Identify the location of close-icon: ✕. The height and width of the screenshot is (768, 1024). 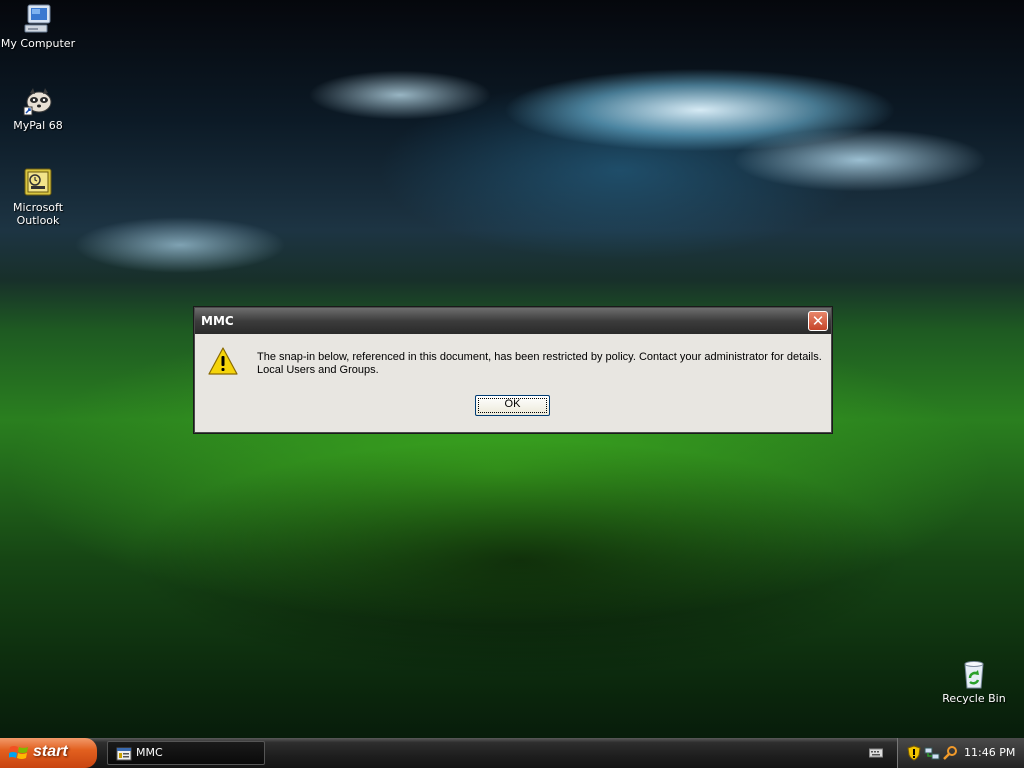
(818, 321).